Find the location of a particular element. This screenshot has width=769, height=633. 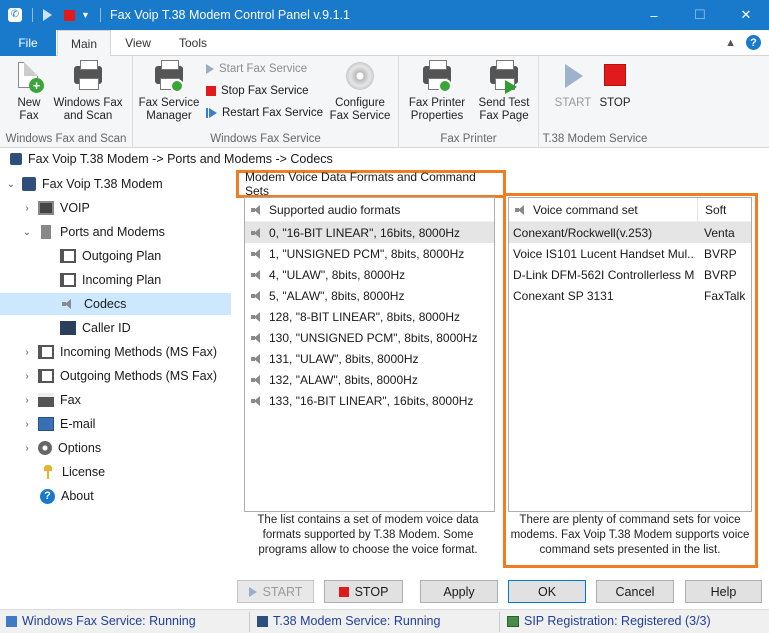

tree-item-outgoing-methods: › Outgoing Methods (MS Fax) is located at coordinates (119, 376).